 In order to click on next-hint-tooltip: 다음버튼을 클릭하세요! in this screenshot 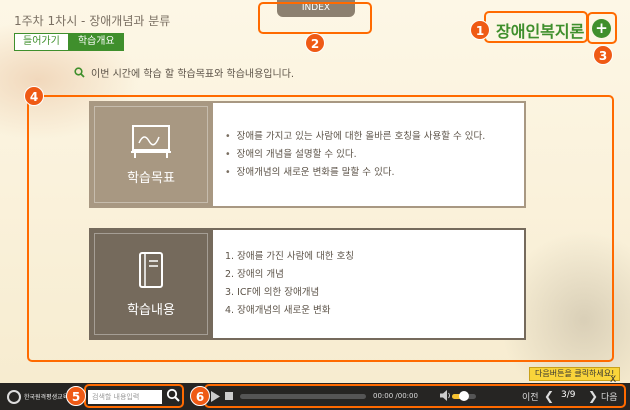, I will do `click(575, 374)`.